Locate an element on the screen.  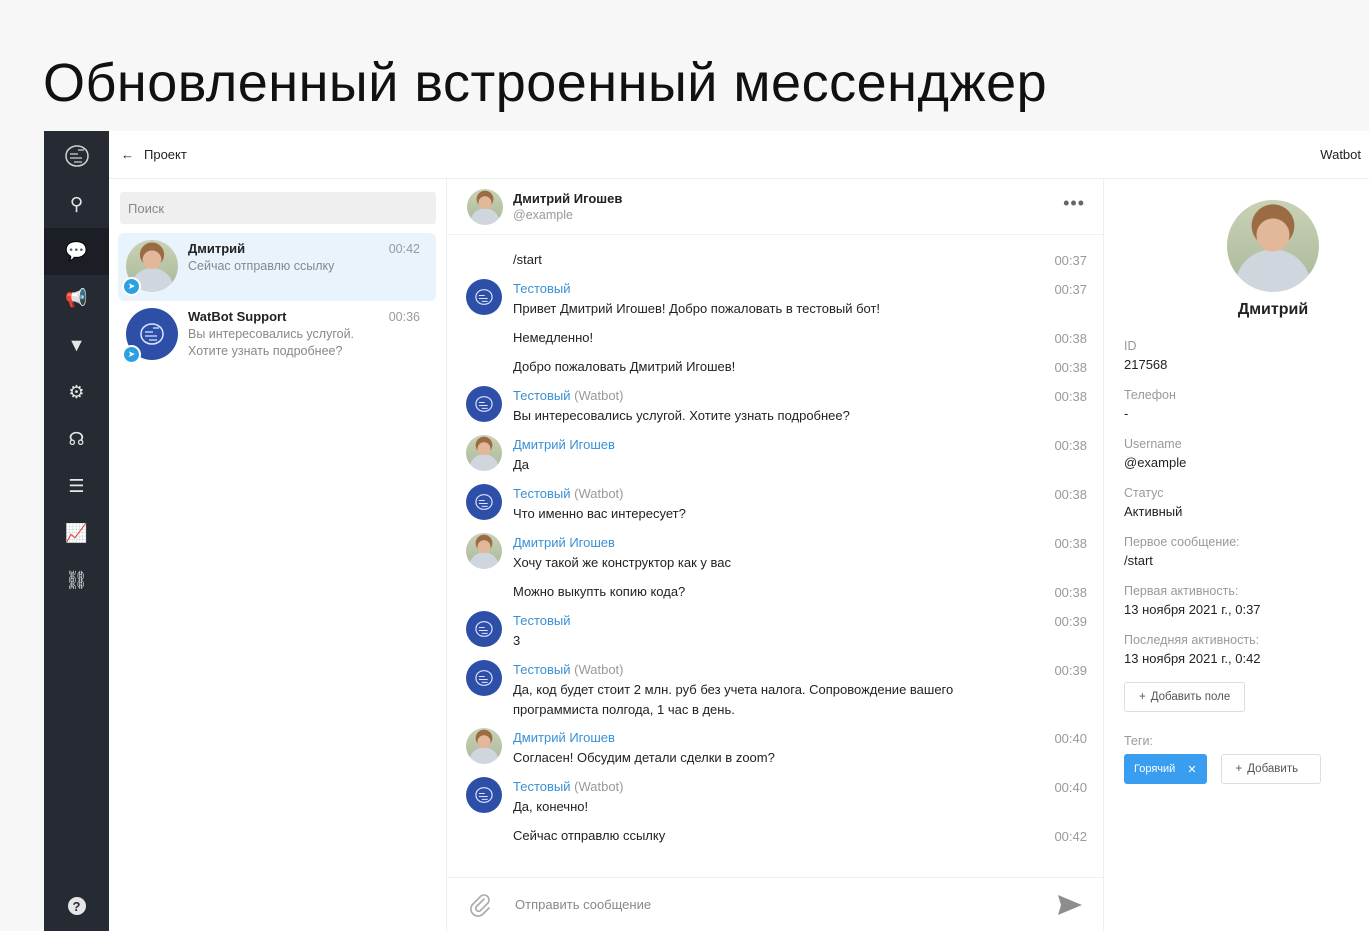
message-text: 3 is located at coordinates (517, 640).